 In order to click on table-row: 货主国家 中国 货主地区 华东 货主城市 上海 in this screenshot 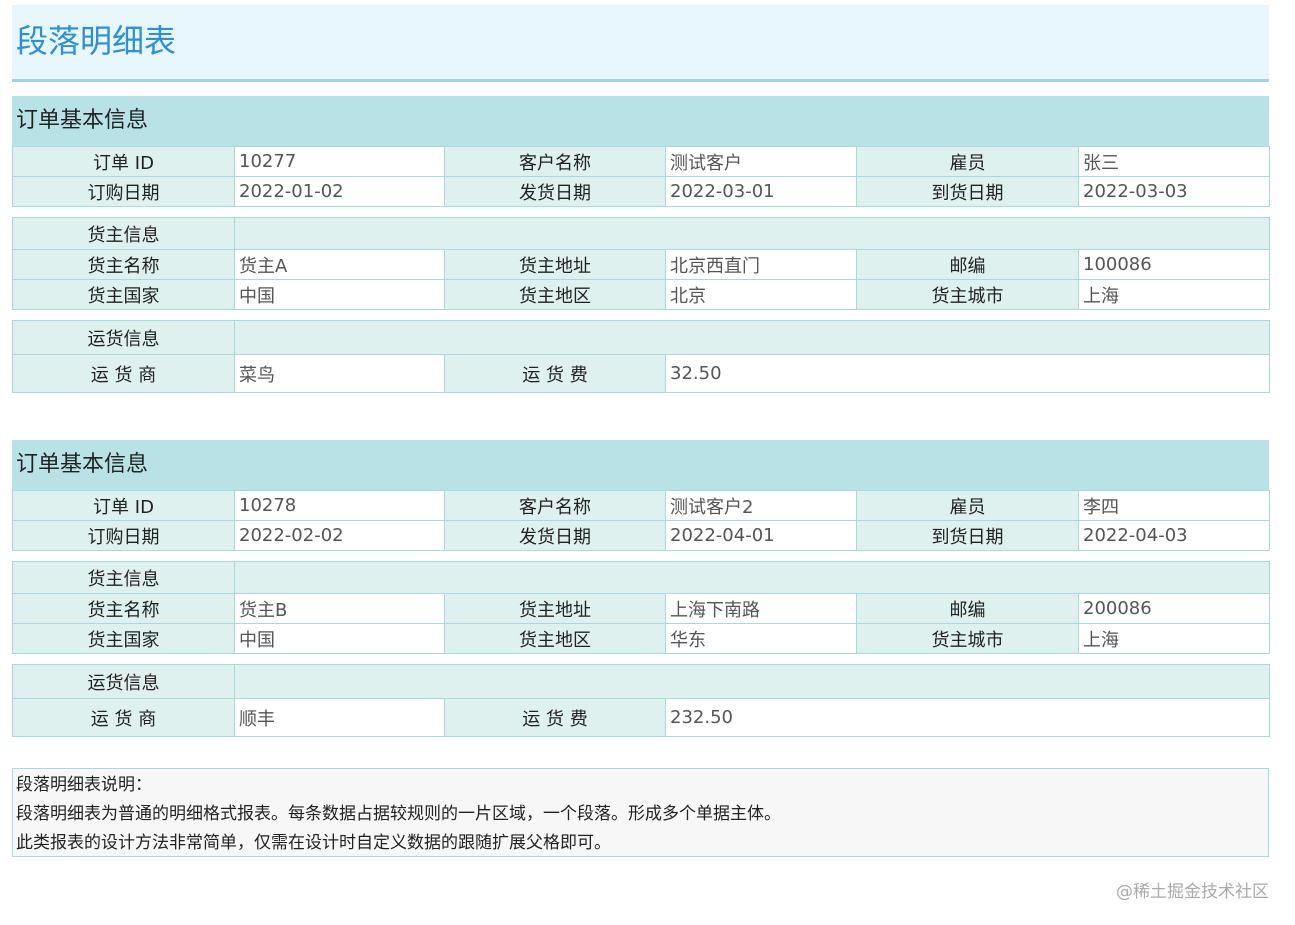, I will do `click(641, 638)`.